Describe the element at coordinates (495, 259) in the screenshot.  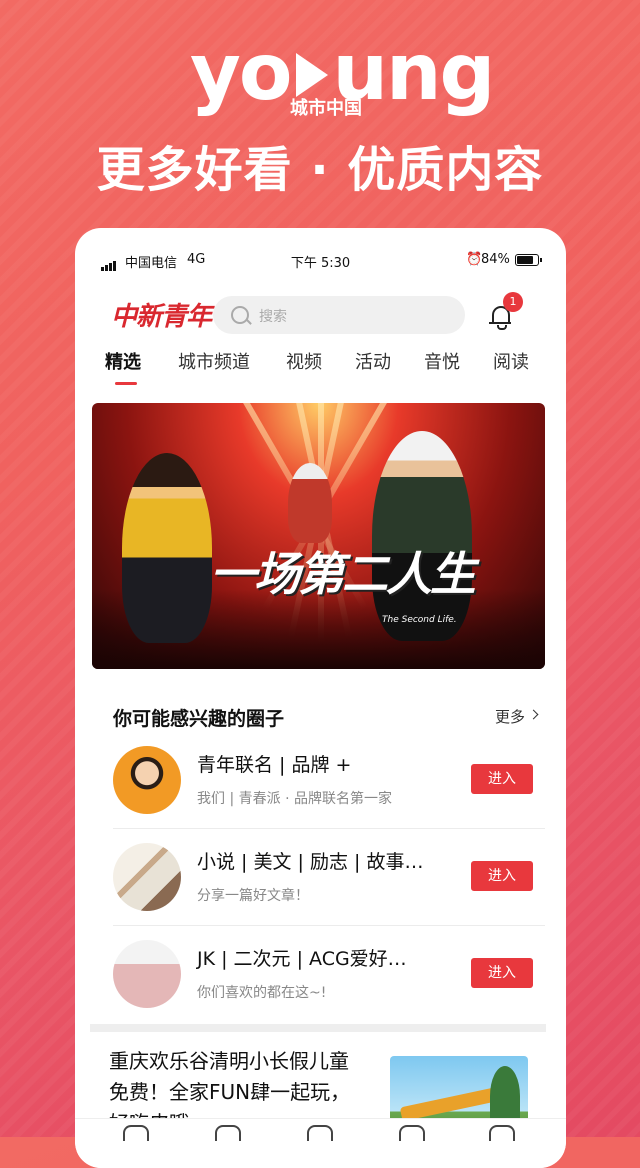
I see `battery-percent: 84%` at that location.